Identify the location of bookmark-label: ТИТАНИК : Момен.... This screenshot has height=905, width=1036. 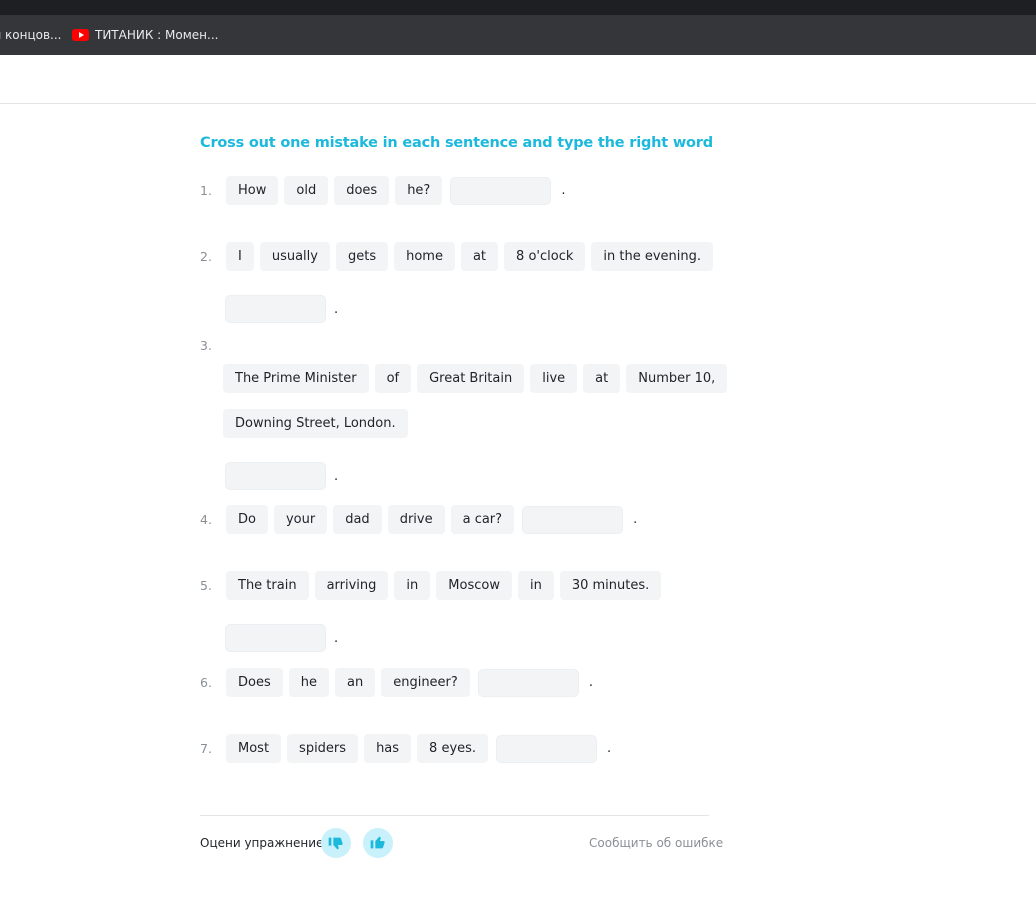
(157, 35).